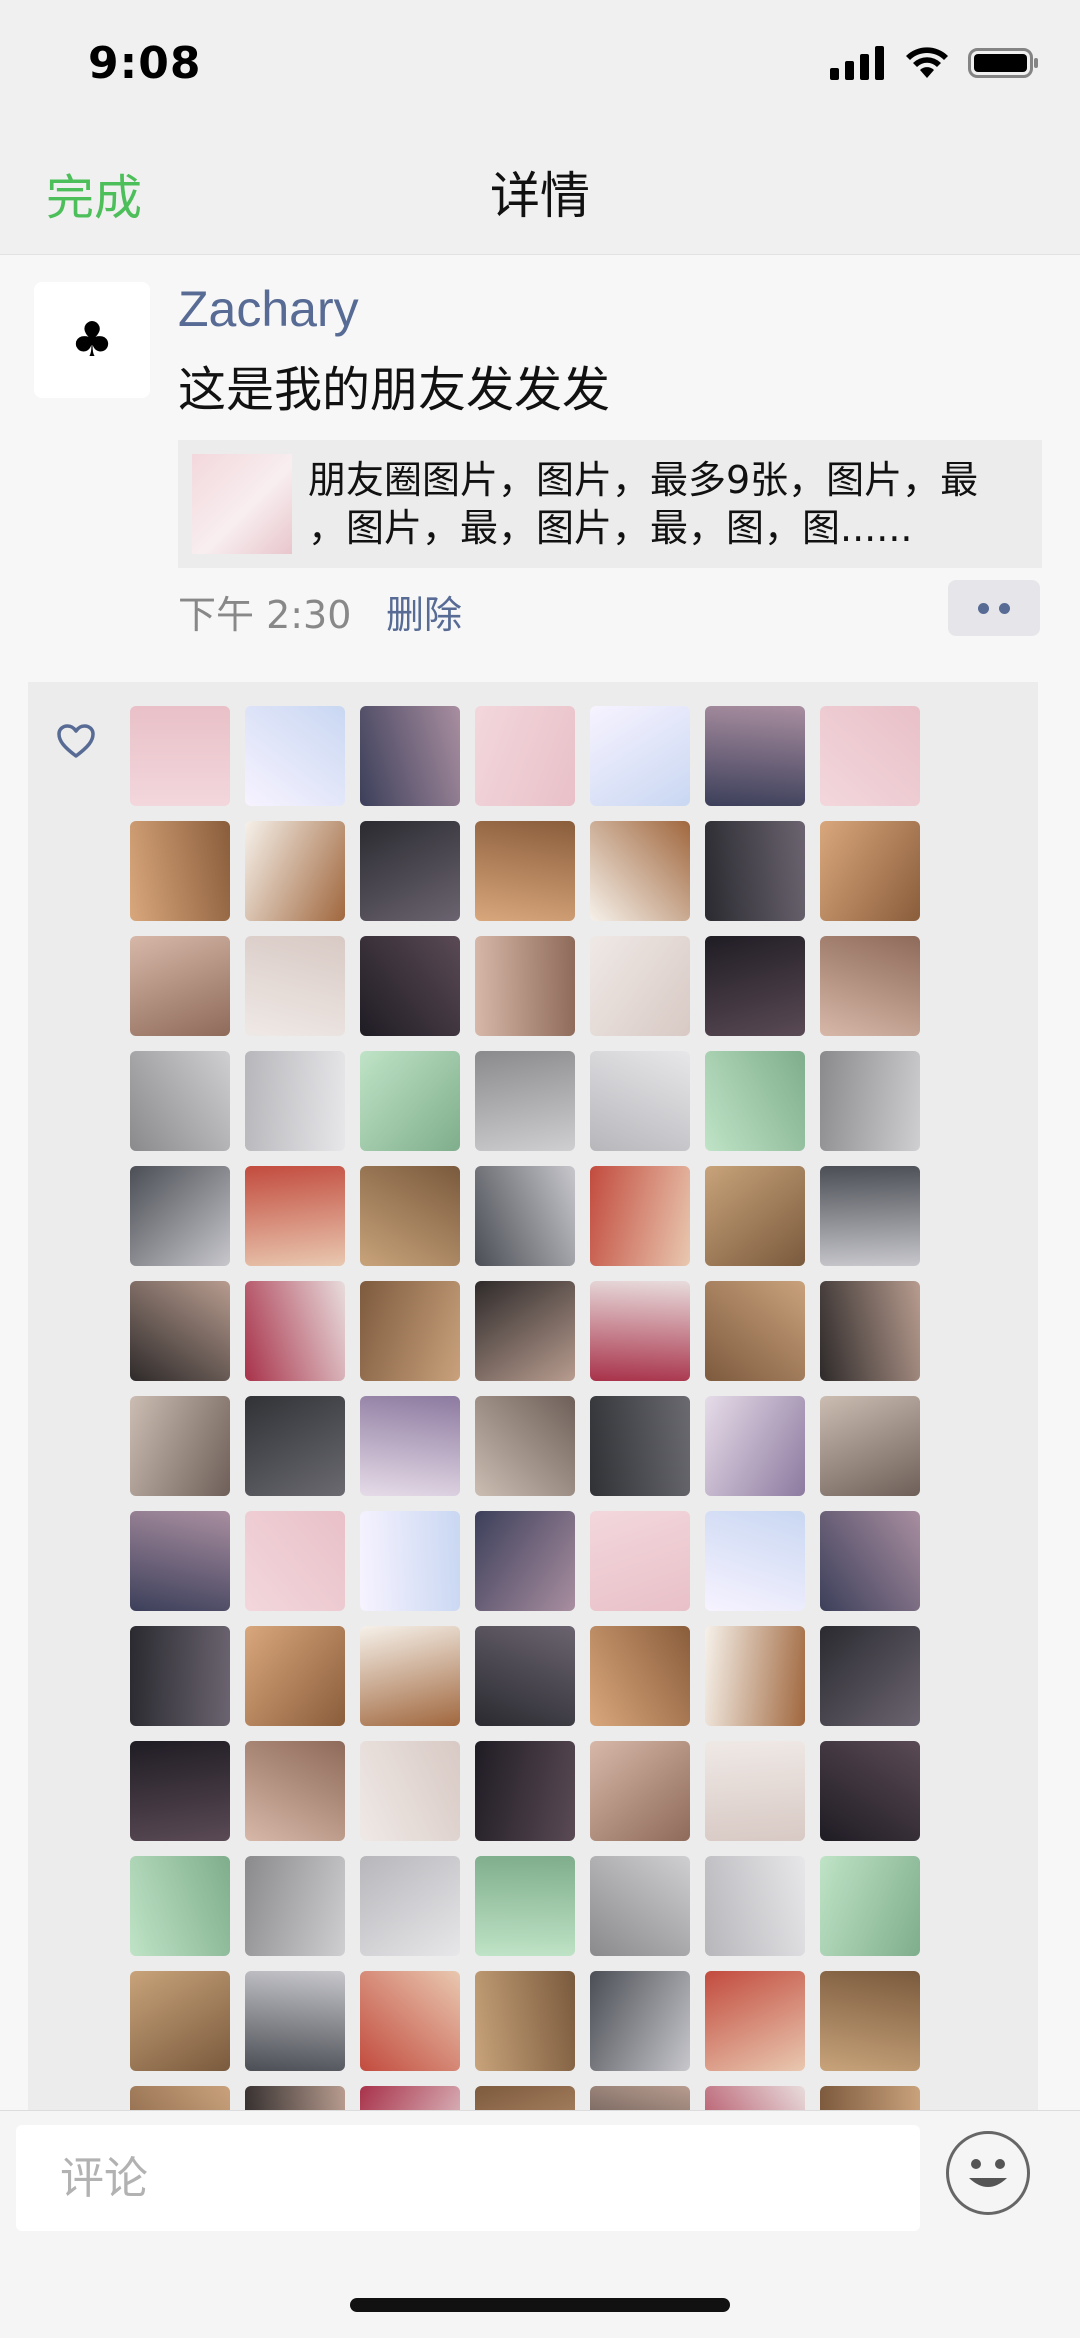 The width and height of the screenshot is (1080, 2338). What do you see at coordinates (268, 309) in the screenshot?
I see `post-username: Zachary` at bounding box center [268, 309].